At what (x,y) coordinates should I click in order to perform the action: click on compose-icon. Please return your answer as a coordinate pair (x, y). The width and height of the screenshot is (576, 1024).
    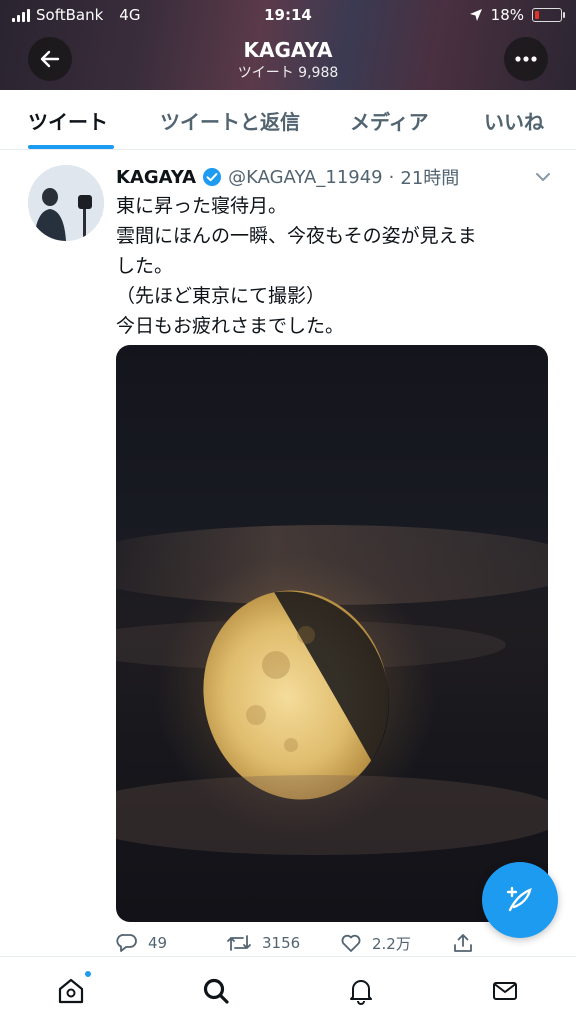
    Looking at the image, I should click on (519, 899).